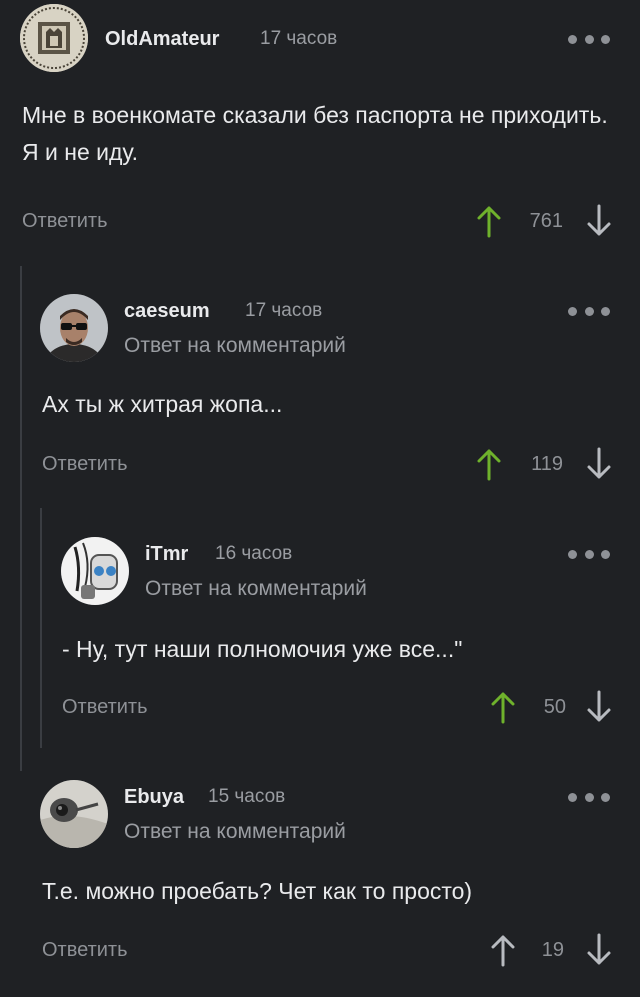  I want to click on score: 19, so click(552, 950).